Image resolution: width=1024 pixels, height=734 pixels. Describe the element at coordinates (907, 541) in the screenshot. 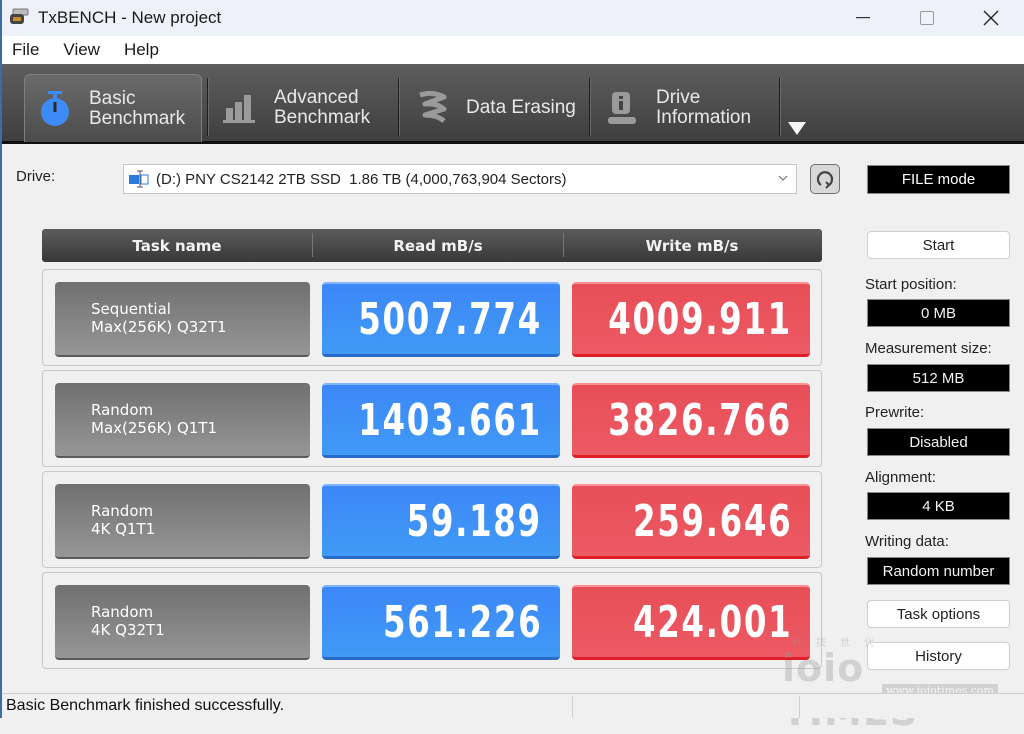

I see `writing-data-label: Writing data:` at that location.